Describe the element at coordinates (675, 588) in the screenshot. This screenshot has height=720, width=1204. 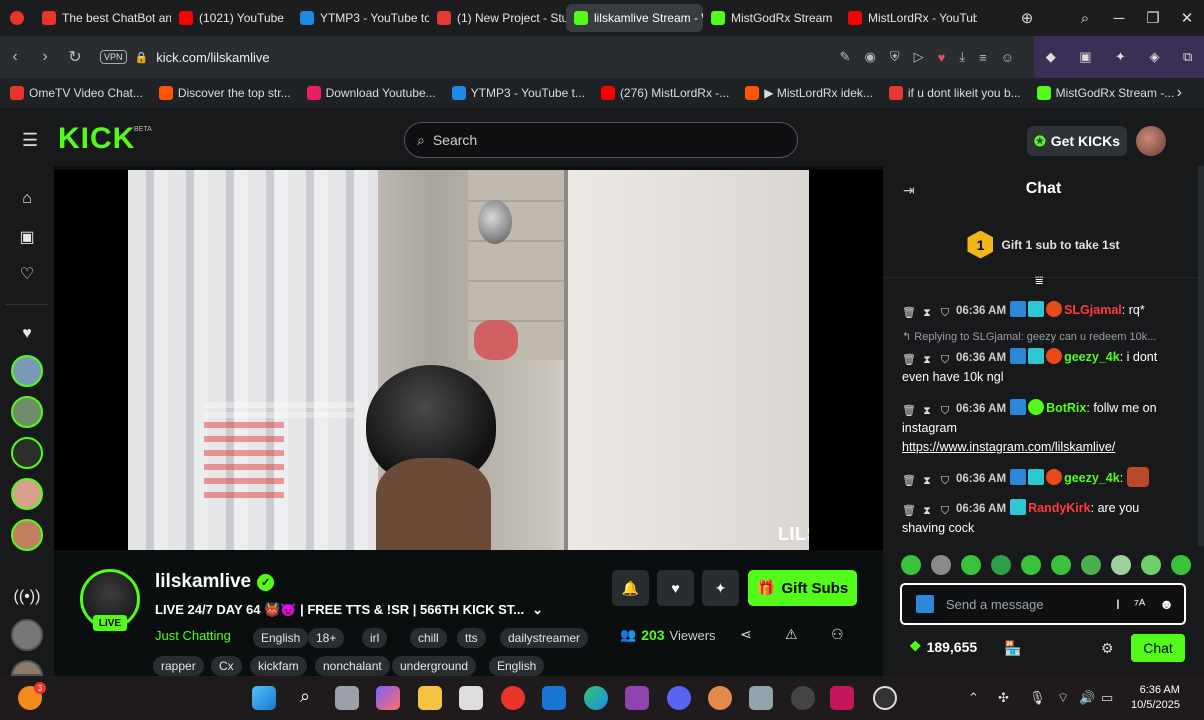
I see `follow-heart-button: ♥` at that location.